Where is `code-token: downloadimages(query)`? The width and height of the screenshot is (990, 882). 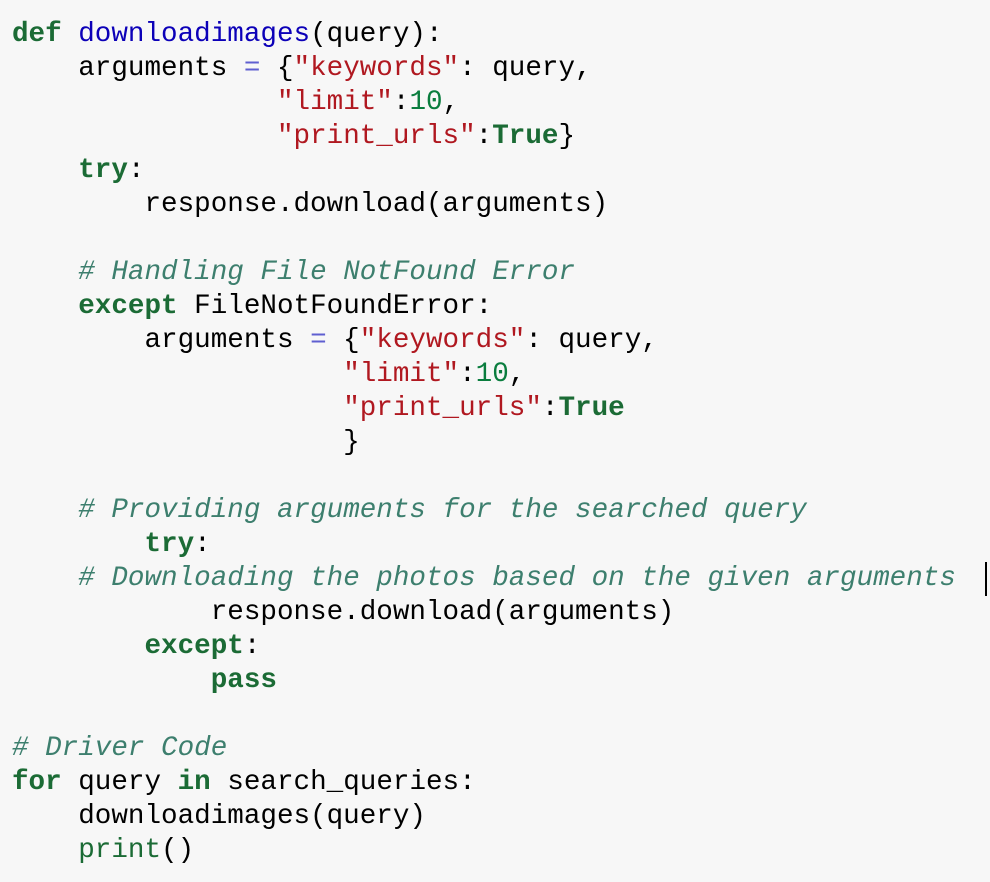 code-token: downloadimages(query) is located at coordinates (219, 816).